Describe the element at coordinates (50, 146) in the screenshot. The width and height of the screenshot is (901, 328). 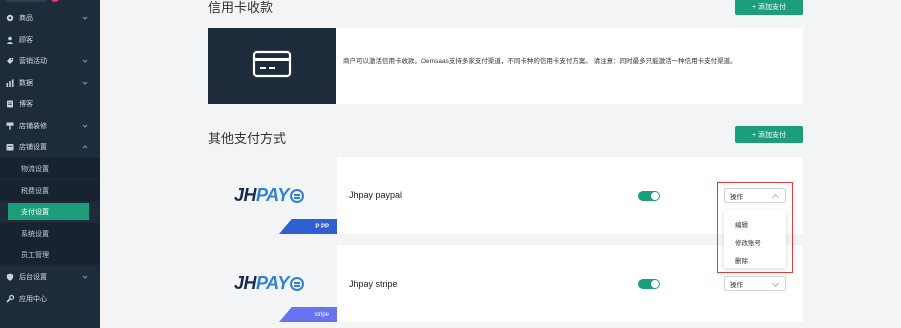
I see `sidebar-item-store-settings: 店铺设置` at that location.